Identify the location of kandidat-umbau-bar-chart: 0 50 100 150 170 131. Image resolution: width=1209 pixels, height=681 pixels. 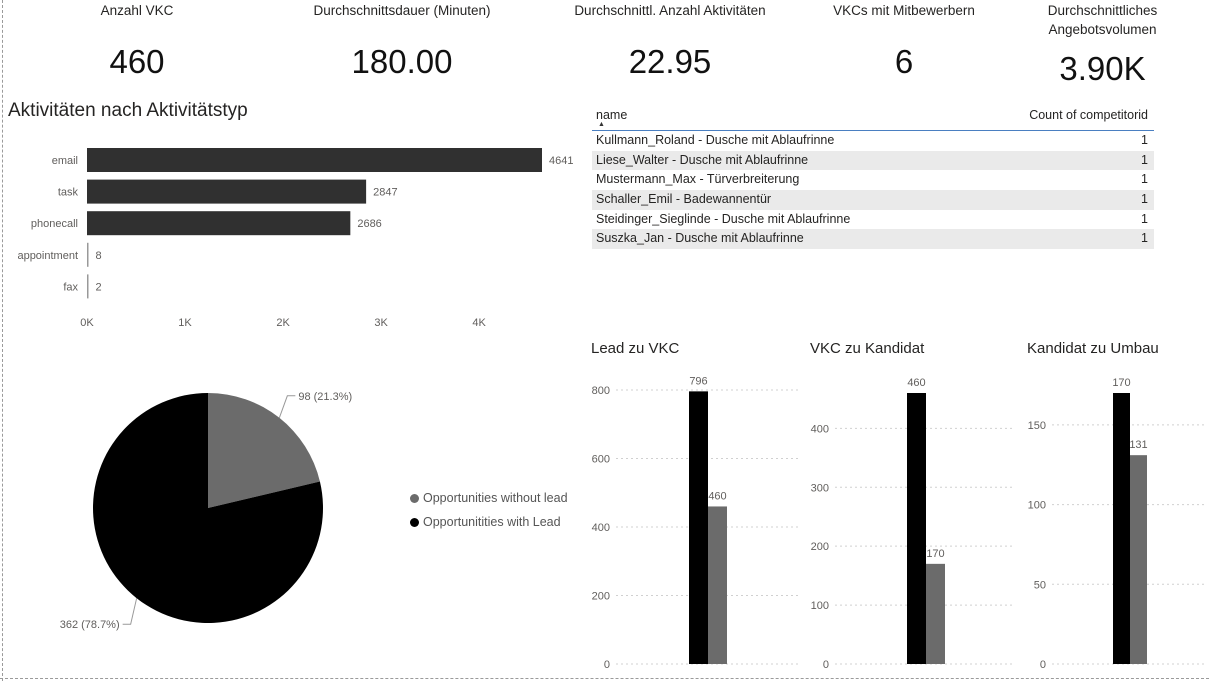
(1112, 521).